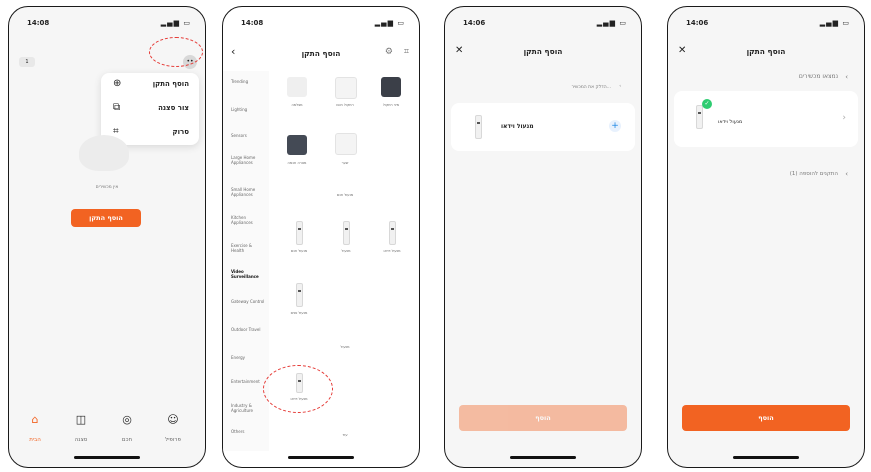  I want to click on found-devices-label: נמצאו מכשירים, so click(818, 76).